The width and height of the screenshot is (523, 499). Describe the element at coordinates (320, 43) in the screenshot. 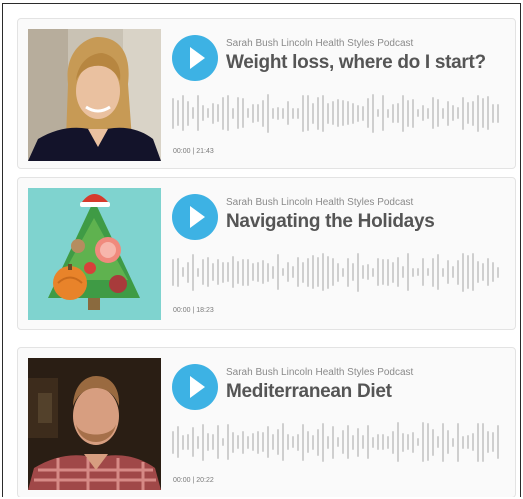

I see `podcast-series-name: Sarah Bush Lincoln Health Styles Podcast` at that location.